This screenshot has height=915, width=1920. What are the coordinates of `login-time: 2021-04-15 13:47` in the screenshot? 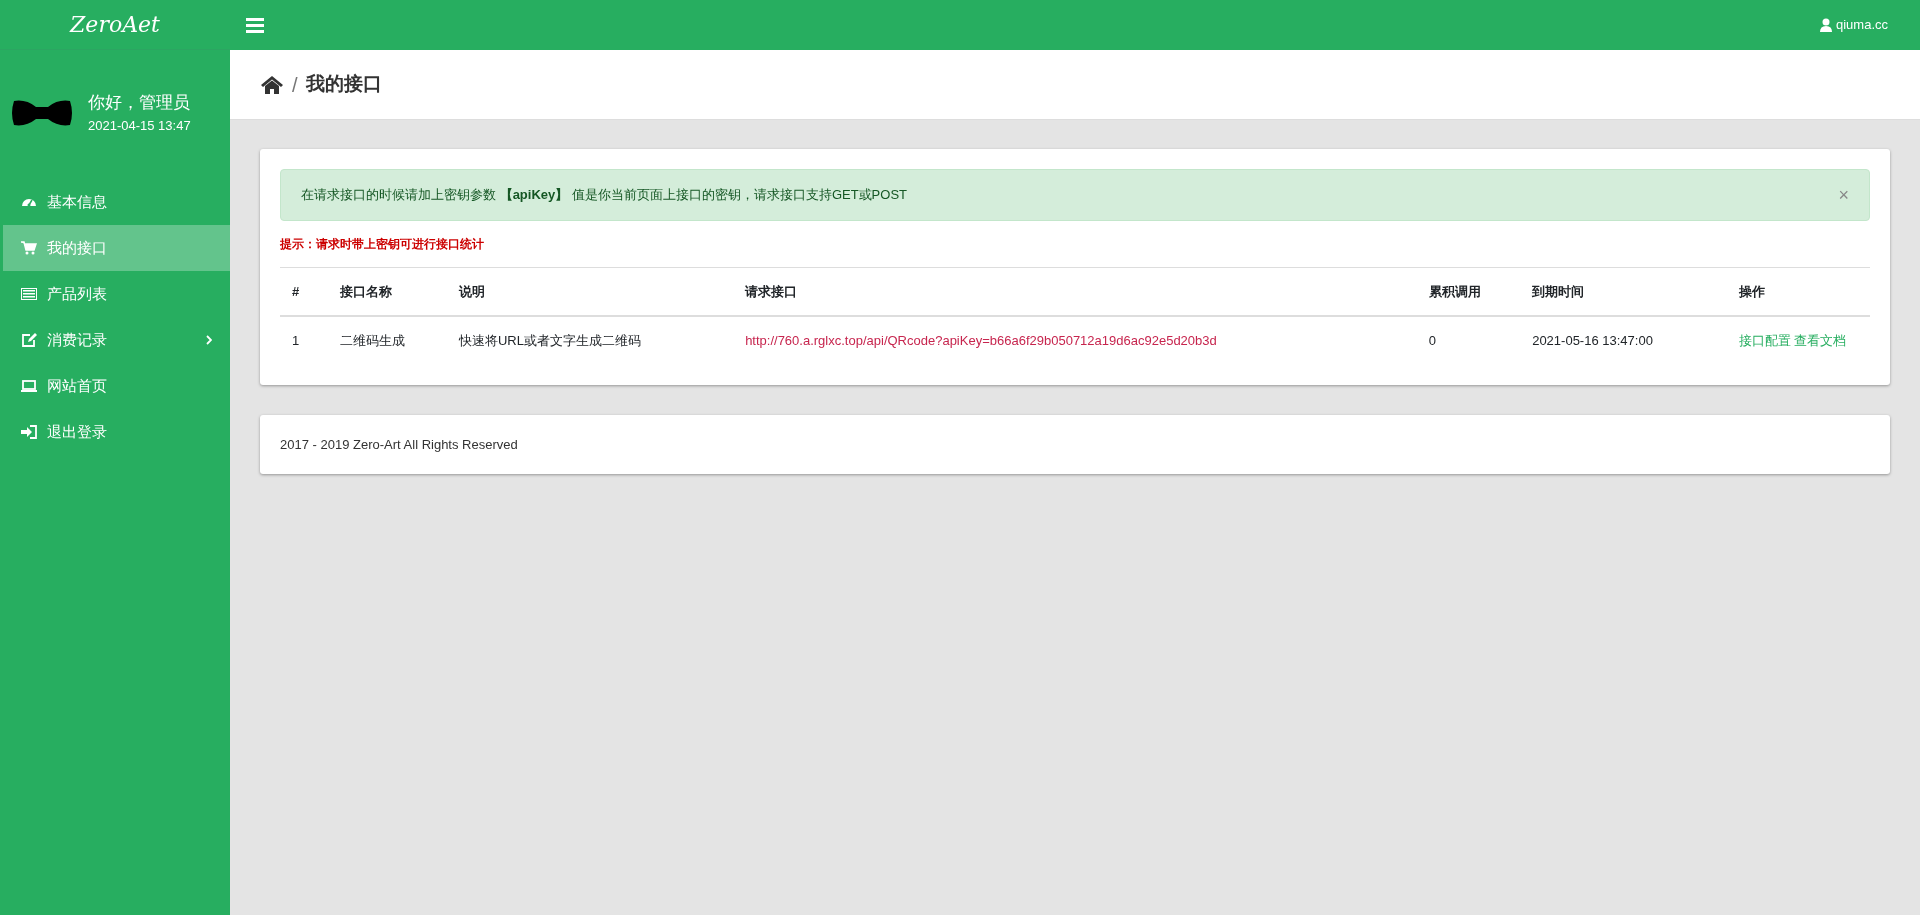 It's located at (139, 125).